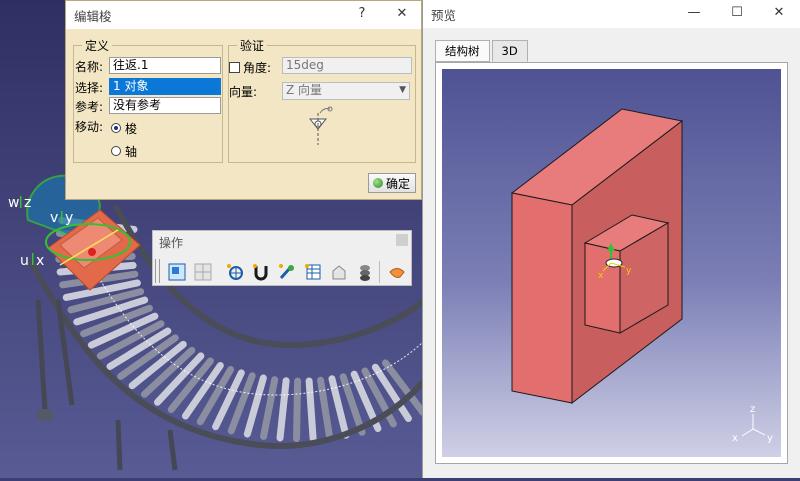 Image resolution: width=800 pixels, height=481 pixels. What do you see at coordinates (13, 203) in the screenshot?
I see `axis-label-w: w` at bounding box center [13, 203].